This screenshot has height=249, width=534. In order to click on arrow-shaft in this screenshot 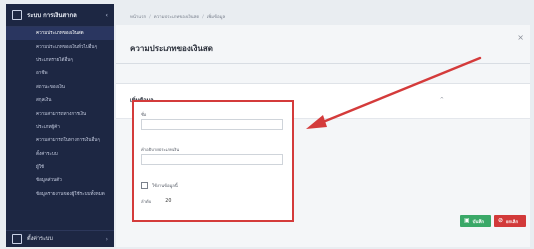, I will do `click(399, 91)`.